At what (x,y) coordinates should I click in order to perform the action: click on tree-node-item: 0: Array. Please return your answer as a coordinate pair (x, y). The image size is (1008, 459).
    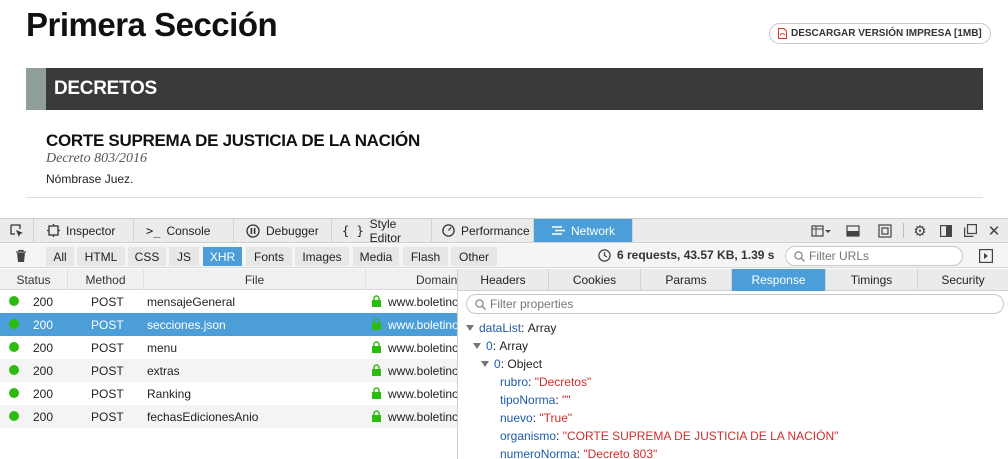
    Looking at the image, I should click on (500, 346).